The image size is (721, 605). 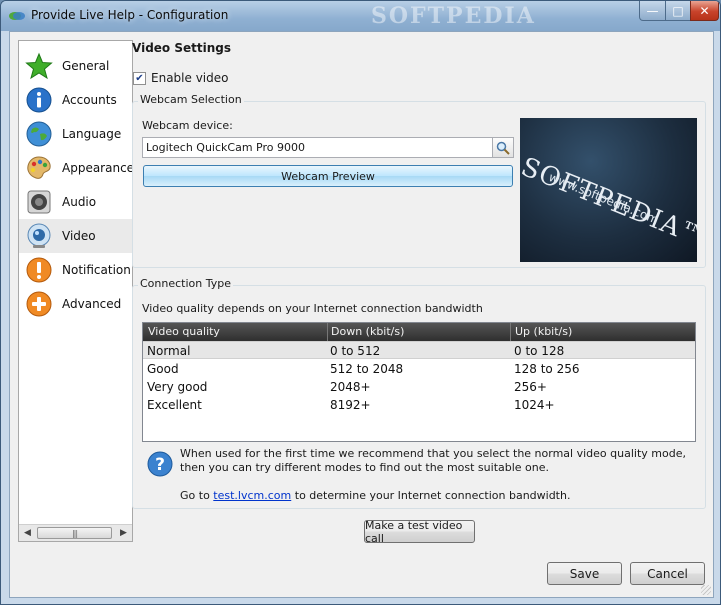 What do you see at coordinates (39, 66) in the screenshot?
I see `star-icon` at bounding box center [39, 66].